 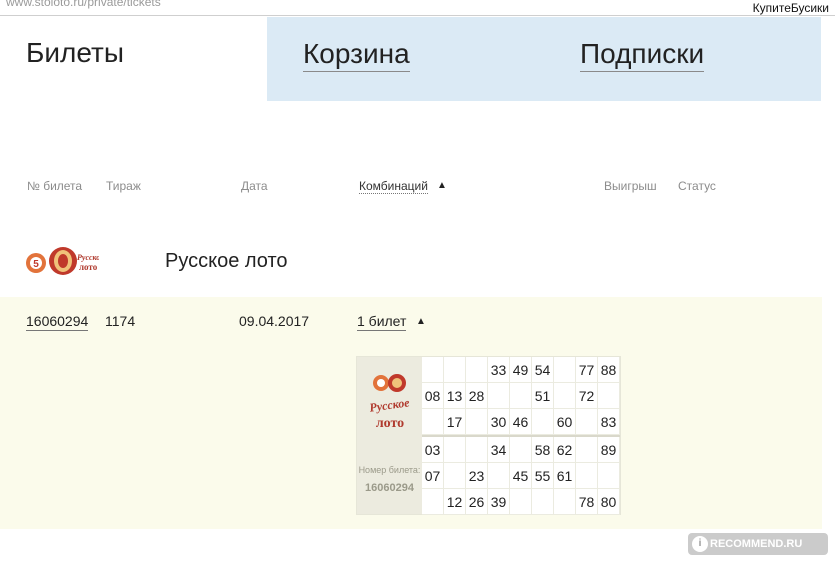 What do you see at coordinates (123, 186) in the screenshot?
I see `column-header-draw: Тираж` at bounding box center [123, 186].